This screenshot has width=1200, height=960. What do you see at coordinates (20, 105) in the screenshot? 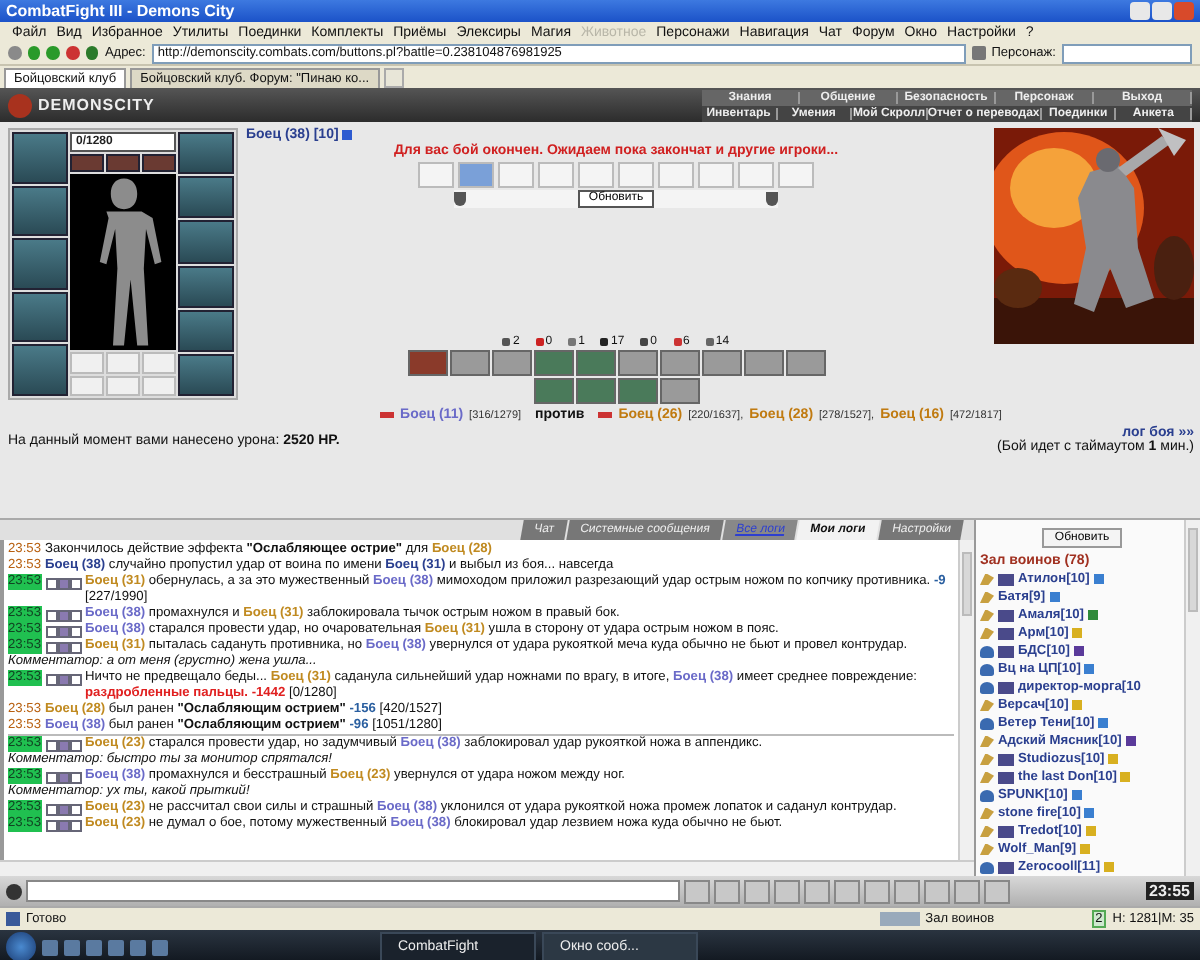
I see `logo-emblem-icon` at bounding box center [20, 105].